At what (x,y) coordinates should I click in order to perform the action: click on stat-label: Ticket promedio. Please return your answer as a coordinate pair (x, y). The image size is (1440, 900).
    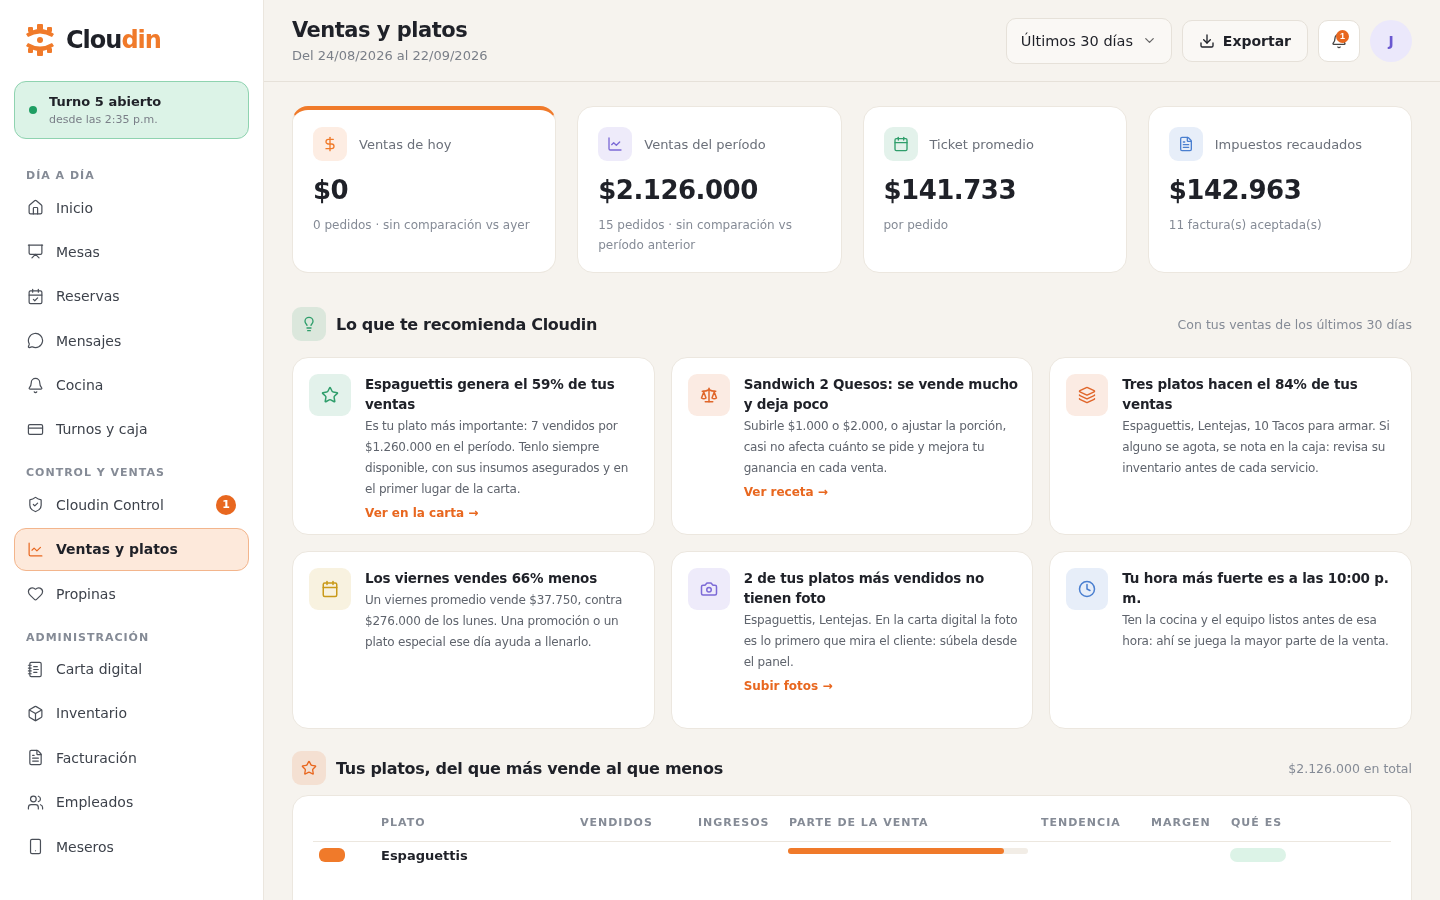
    Looking at the image, I should click on (981, 144).